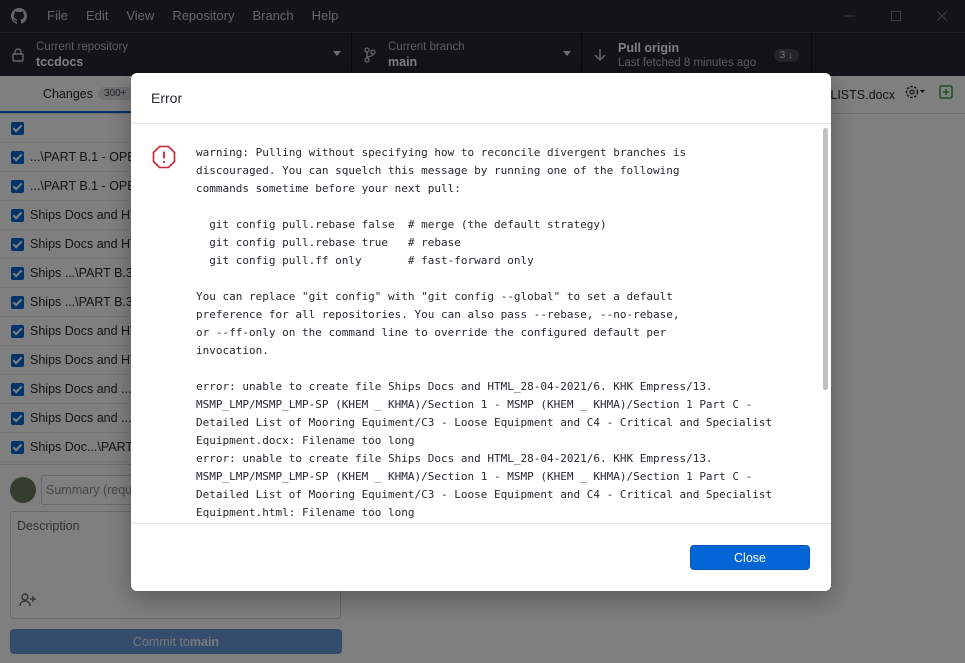  Describe the element at coordinates (481, 558) in the screenshot. I see `dialog-footer: Close` at that location.